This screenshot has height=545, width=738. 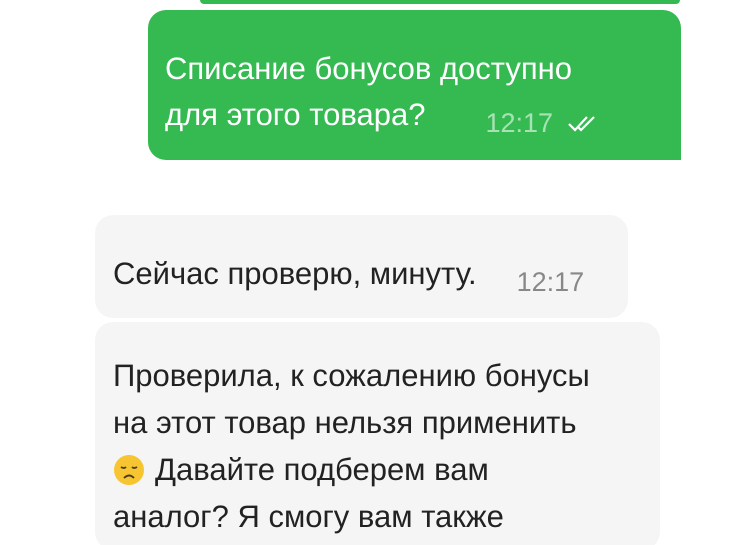 I want to click on message-text: Давайте подберем вам, so click(x=322, y=470).